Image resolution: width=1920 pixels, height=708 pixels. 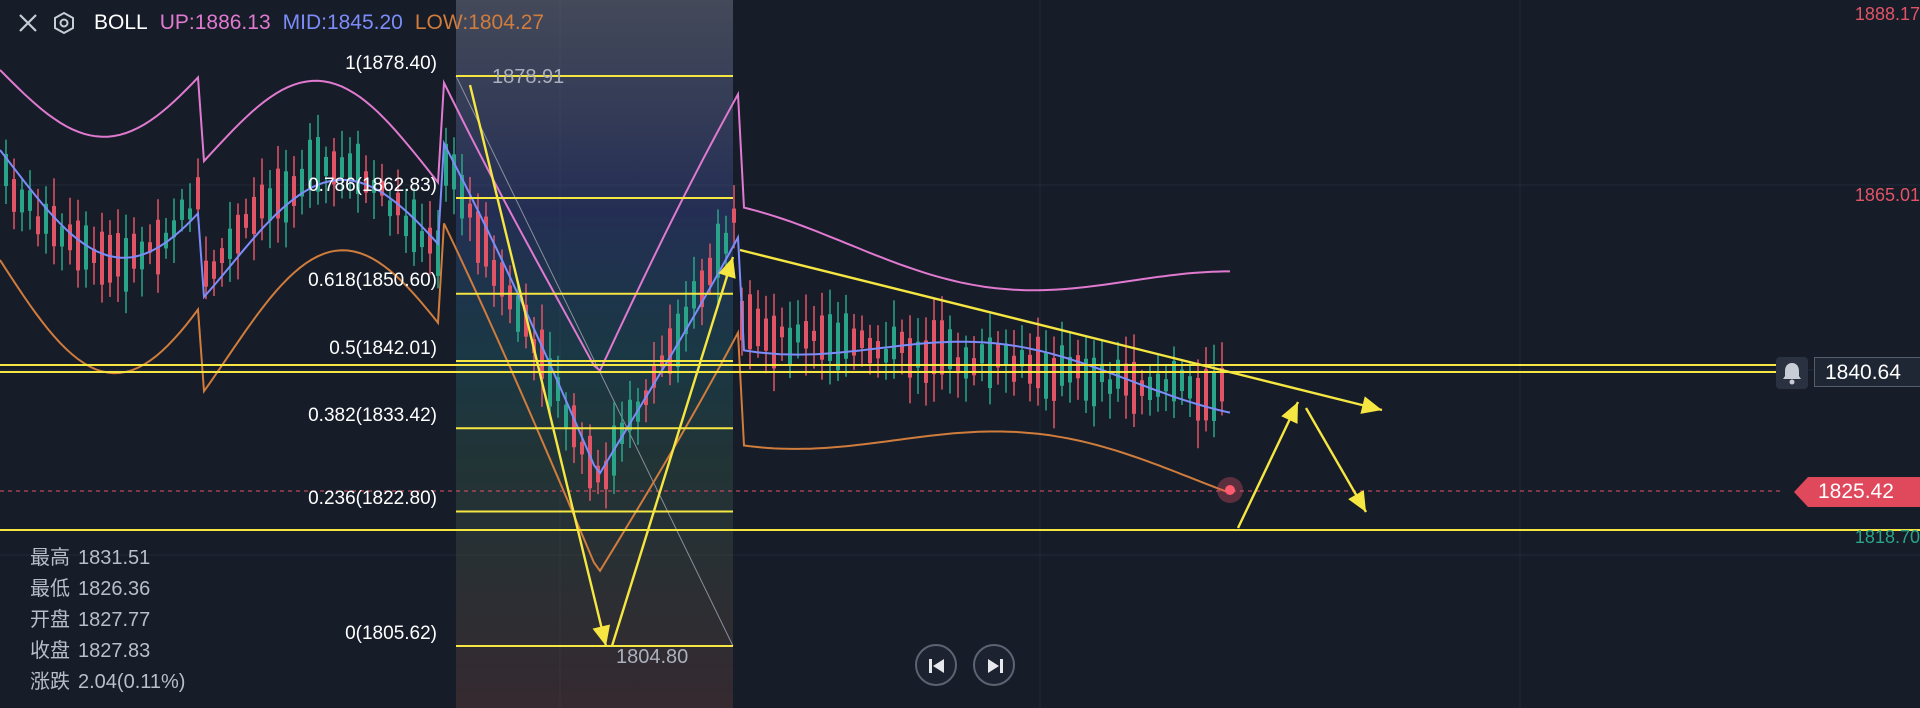 What do you see at coordinates (90, 589) in the screenshot?
I see `stat-low: 最低 1826.36` at bounding box center [90, 589].